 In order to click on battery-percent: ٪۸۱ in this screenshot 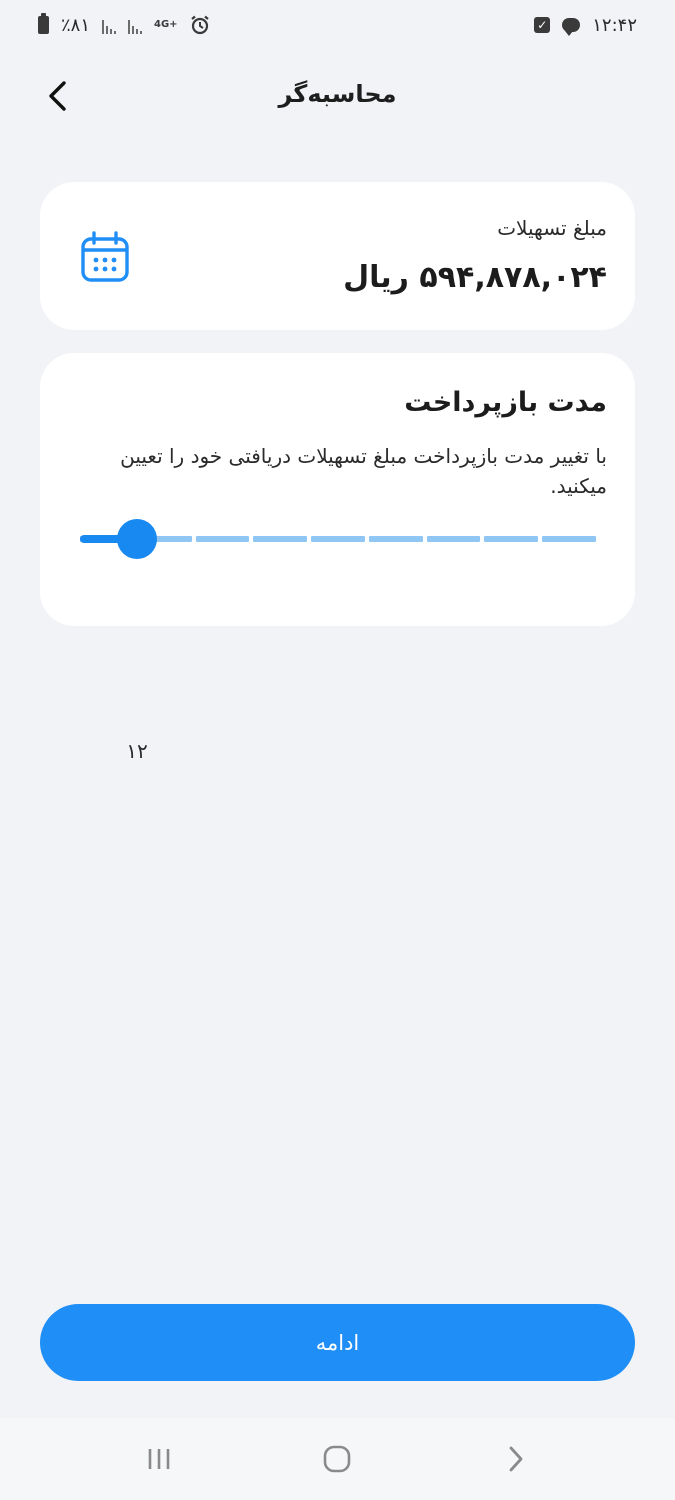, I will do `click(76, 25)`.